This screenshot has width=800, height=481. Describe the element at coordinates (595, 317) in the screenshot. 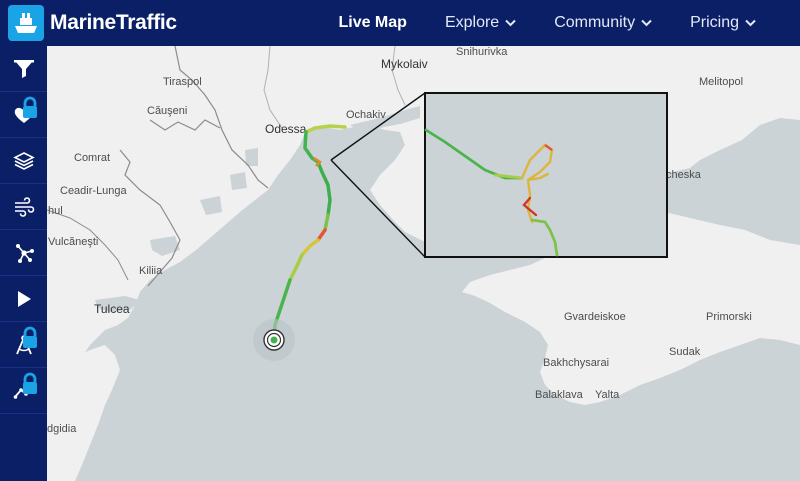

I see `map-label-gvardeiskoe: Gvardeiskoe` at that location.